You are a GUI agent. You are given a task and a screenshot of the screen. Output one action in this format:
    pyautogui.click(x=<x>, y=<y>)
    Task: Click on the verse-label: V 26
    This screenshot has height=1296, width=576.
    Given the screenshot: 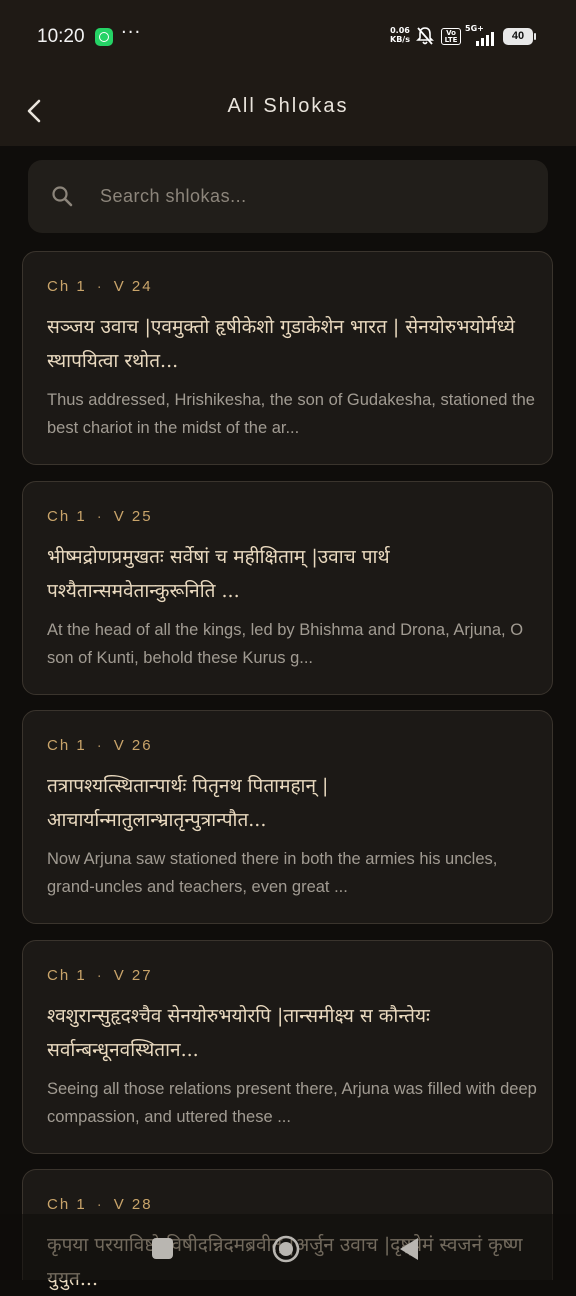 What is the action you would take?
    pyautogui.click(x=133, y=745)
    